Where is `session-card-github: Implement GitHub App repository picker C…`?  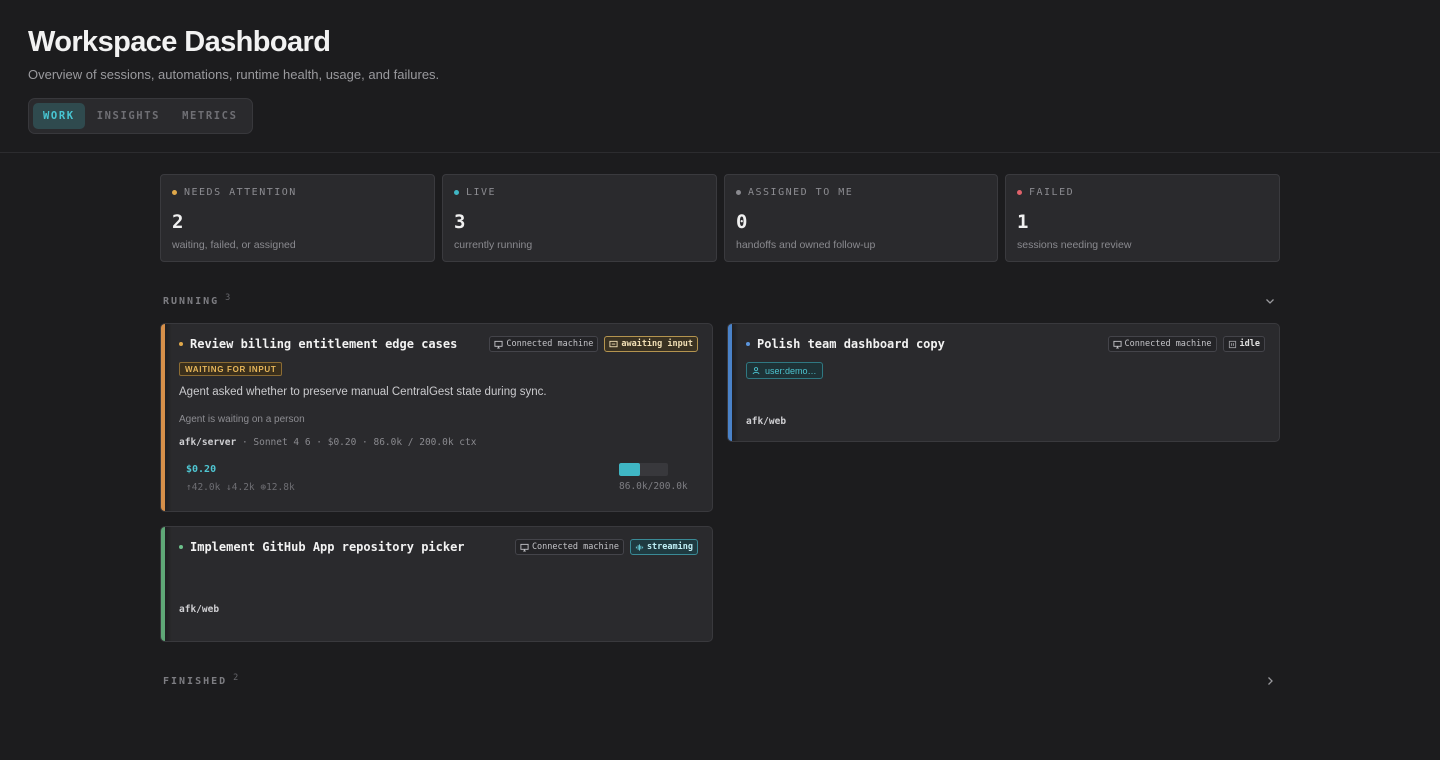 session-card-github: Implement GitHub App repository picker C… is located at coordinates (436, 584).